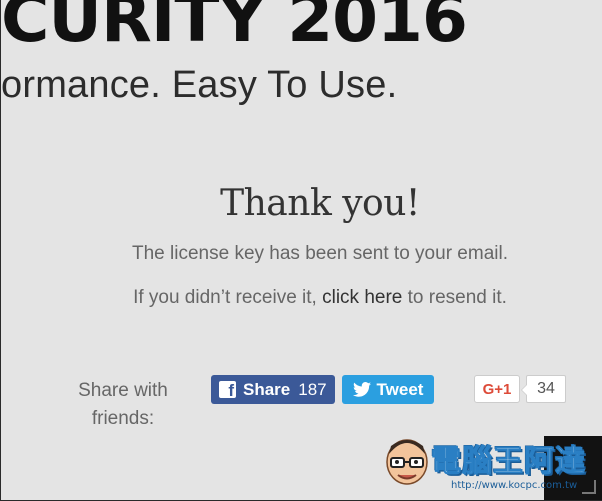 The height and width of the screenshot is (501, 602). Describe the element at coordinates (312, 389) in the screenshot. I see `facebook-share-count: 187` at that location.